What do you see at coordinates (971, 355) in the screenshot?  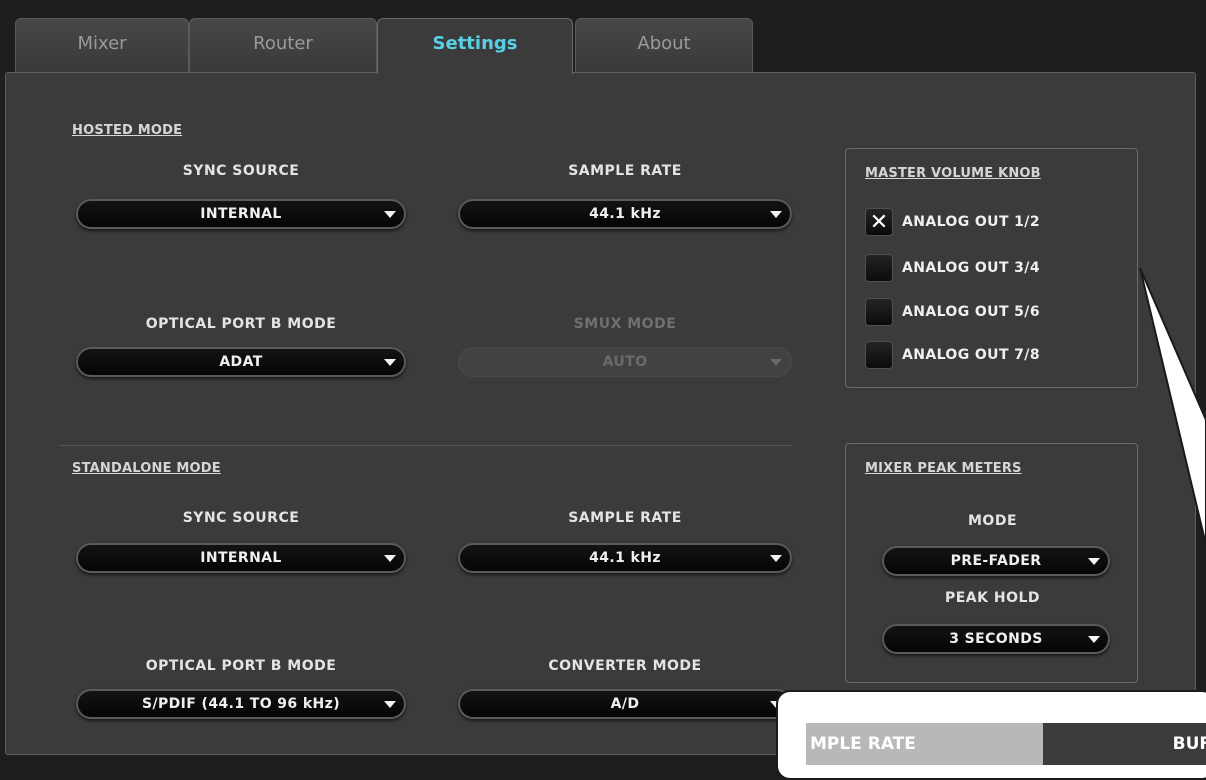 I see `checkbox-label: ANALOG OUT 7/8` at bounding box center [971, 355].